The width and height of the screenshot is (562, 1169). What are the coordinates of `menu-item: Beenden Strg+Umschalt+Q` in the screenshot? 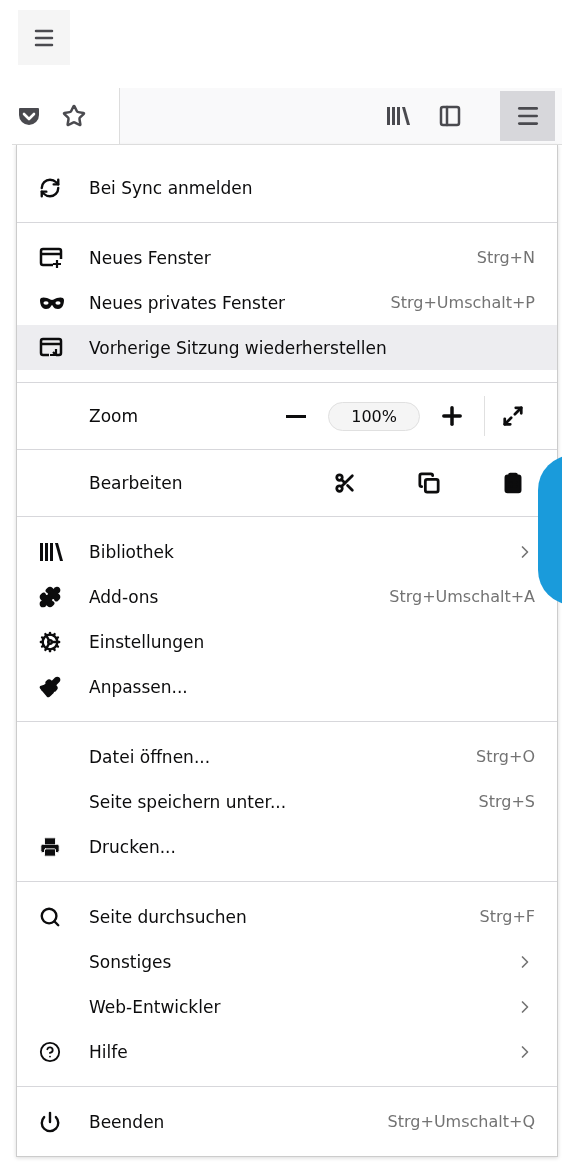 It's located at (287, 1121).